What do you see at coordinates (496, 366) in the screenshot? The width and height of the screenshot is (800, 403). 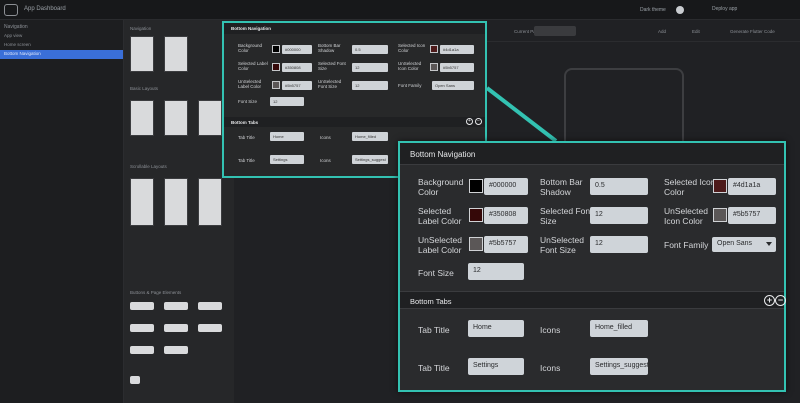 I see `tab-title-input: Settings` at bounding box center [496, 366].